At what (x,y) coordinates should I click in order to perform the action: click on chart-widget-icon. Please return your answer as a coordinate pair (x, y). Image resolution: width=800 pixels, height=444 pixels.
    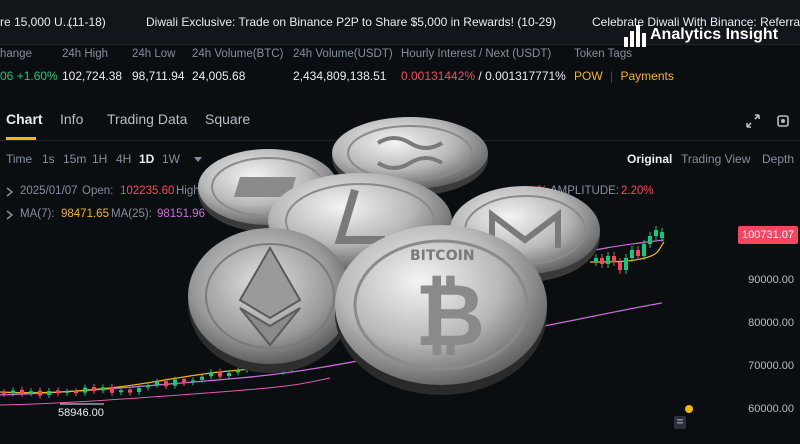
    Looking at the image, I should click on (682, 422).